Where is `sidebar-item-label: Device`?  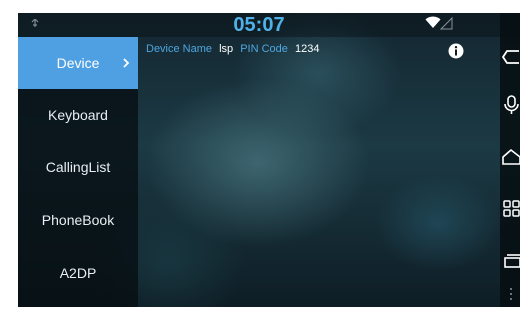 sidebar-item-label: Device is located at coordinates (78, 63).